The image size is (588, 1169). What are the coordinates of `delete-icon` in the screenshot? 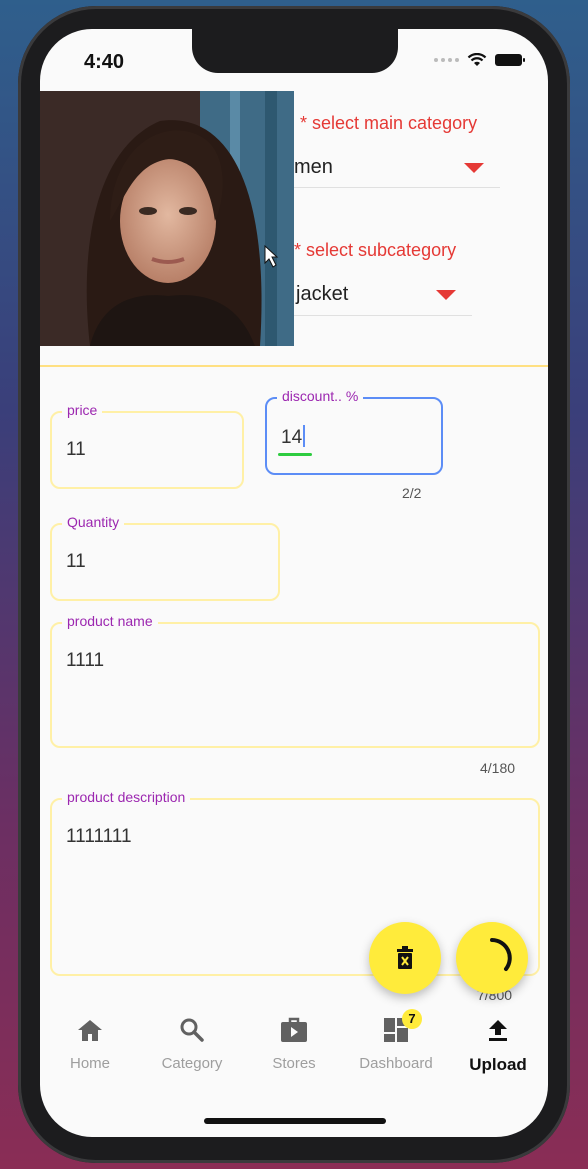 It's located at (405, 957).